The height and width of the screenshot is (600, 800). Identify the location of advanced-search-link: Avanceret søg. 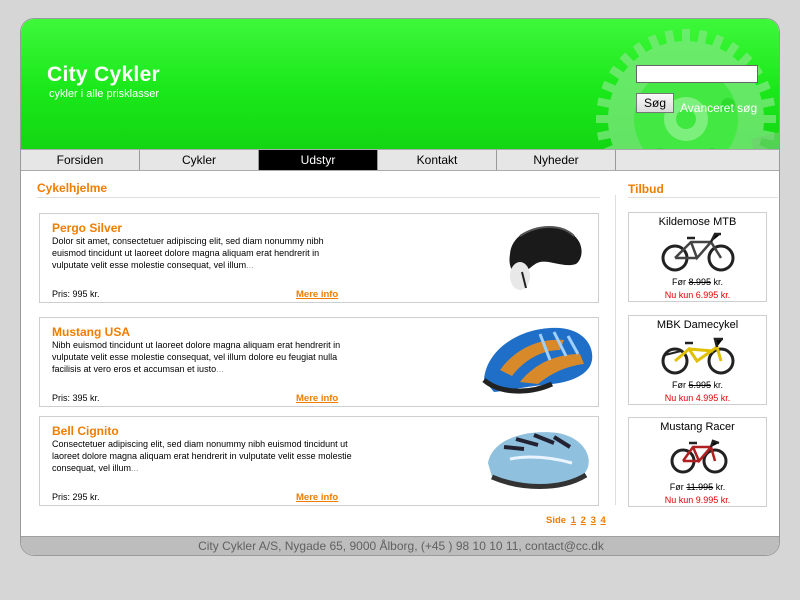
(718, 108).